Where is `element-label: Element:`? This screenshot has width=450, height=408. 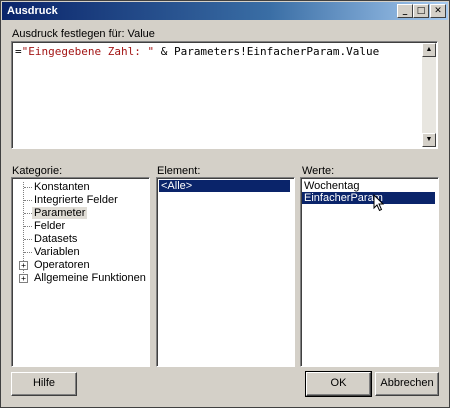
element-label: Element: is located at coordinates (179, 171).